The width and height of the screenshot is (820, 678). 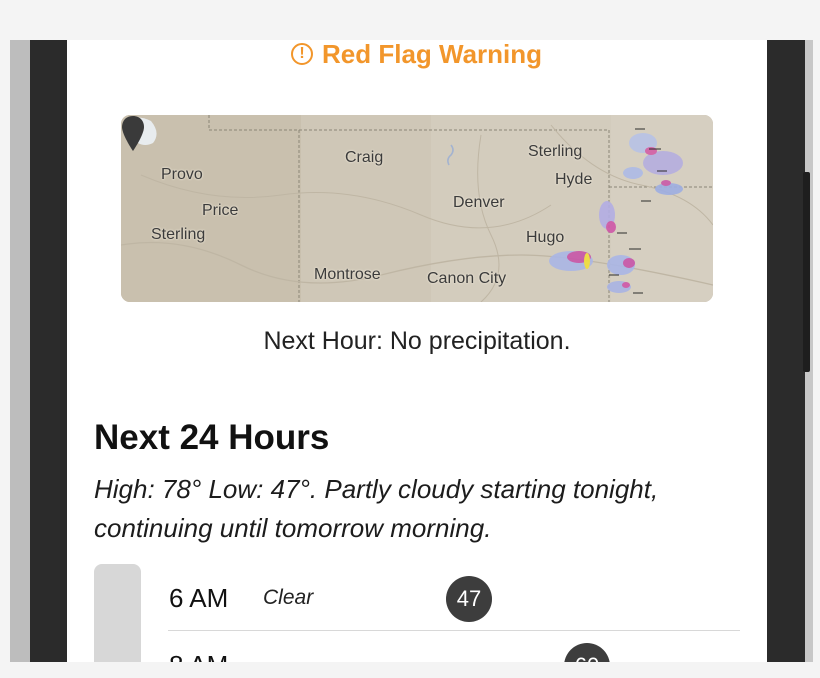 What do you see at coordinates (467, 278) in the screenshot?
I see `map-city-label: Canon City` at bounding box center [467, 278].